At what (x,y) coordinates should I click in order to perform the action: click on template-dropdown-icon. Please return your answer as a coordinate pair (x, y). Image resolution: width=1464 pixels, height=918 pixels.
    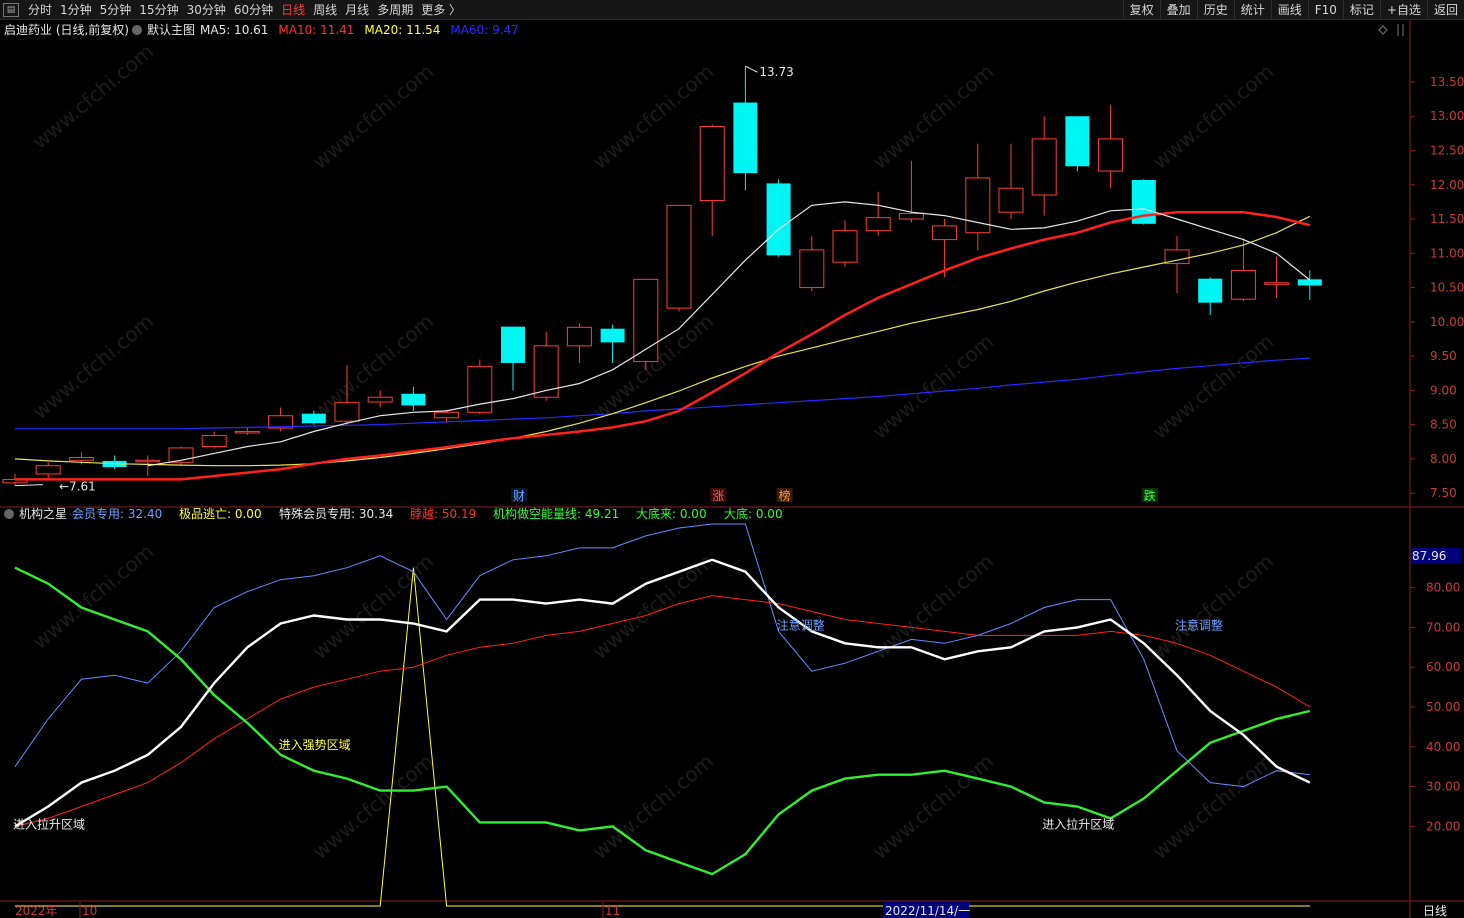
    Looking at the image, I should click on (137, 30).